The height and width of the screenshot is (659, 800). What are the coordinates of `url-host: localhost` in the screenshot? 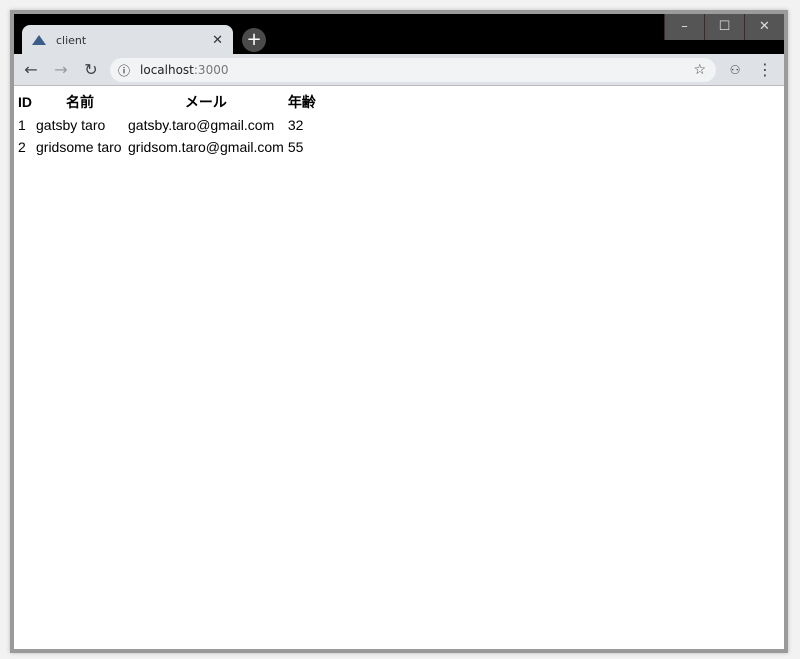 It's located at (167, 70).